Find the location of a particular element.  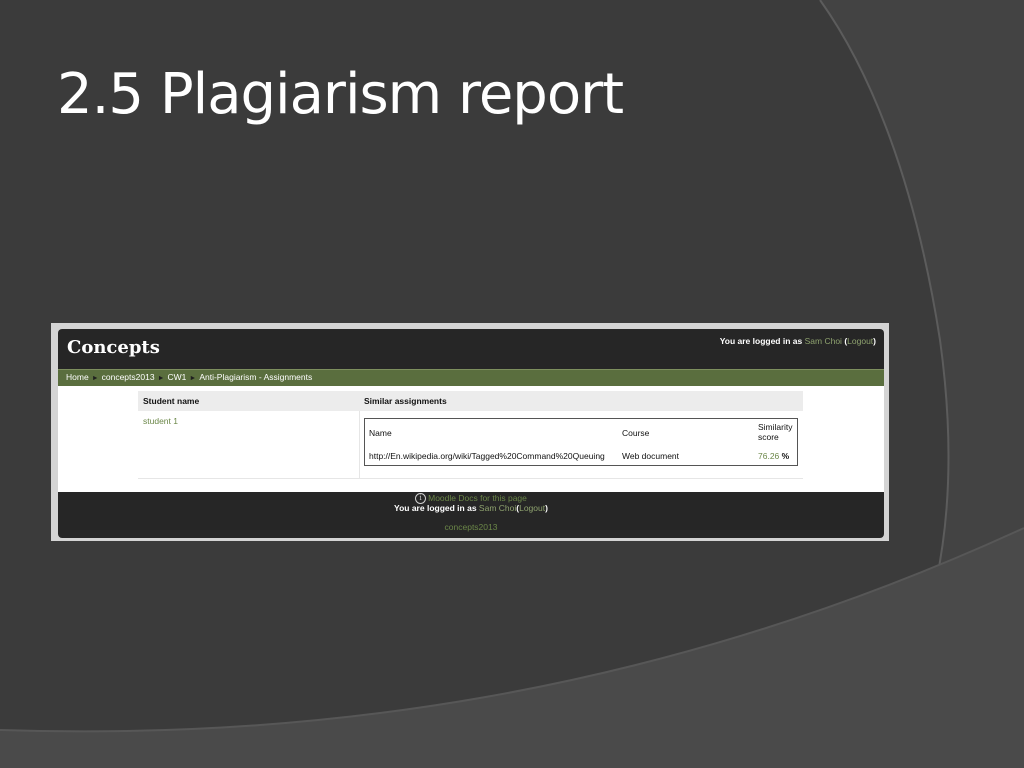

breadcrumb-cw1: CW1 is located at coordinates (177, 377).